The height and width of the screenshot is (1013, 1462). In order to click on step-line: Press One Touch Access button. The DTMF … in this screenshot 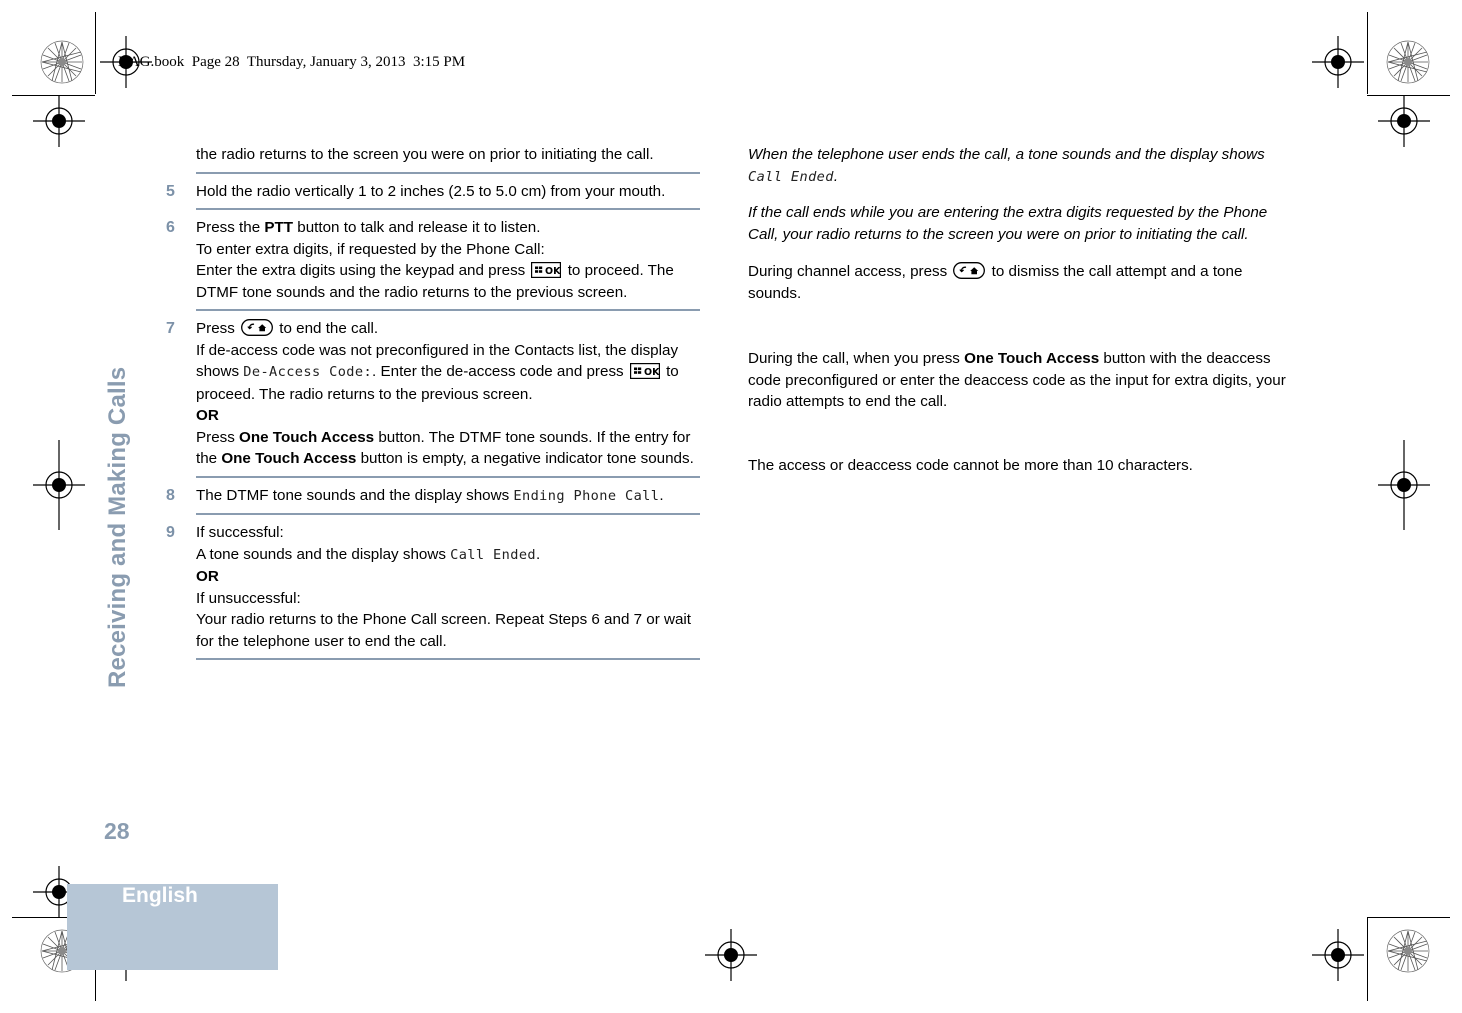, I will do `click(448, 448)`.